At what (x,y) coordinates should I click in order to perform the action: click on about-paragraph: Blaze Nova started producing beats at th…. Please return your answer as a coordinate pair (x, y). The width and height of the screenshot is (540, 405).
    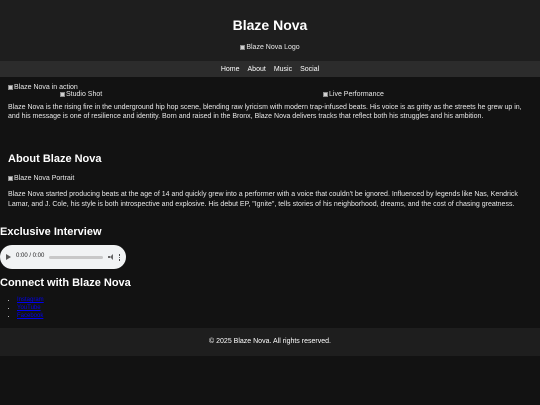
    Looking at the image, I should click on (263, 199).